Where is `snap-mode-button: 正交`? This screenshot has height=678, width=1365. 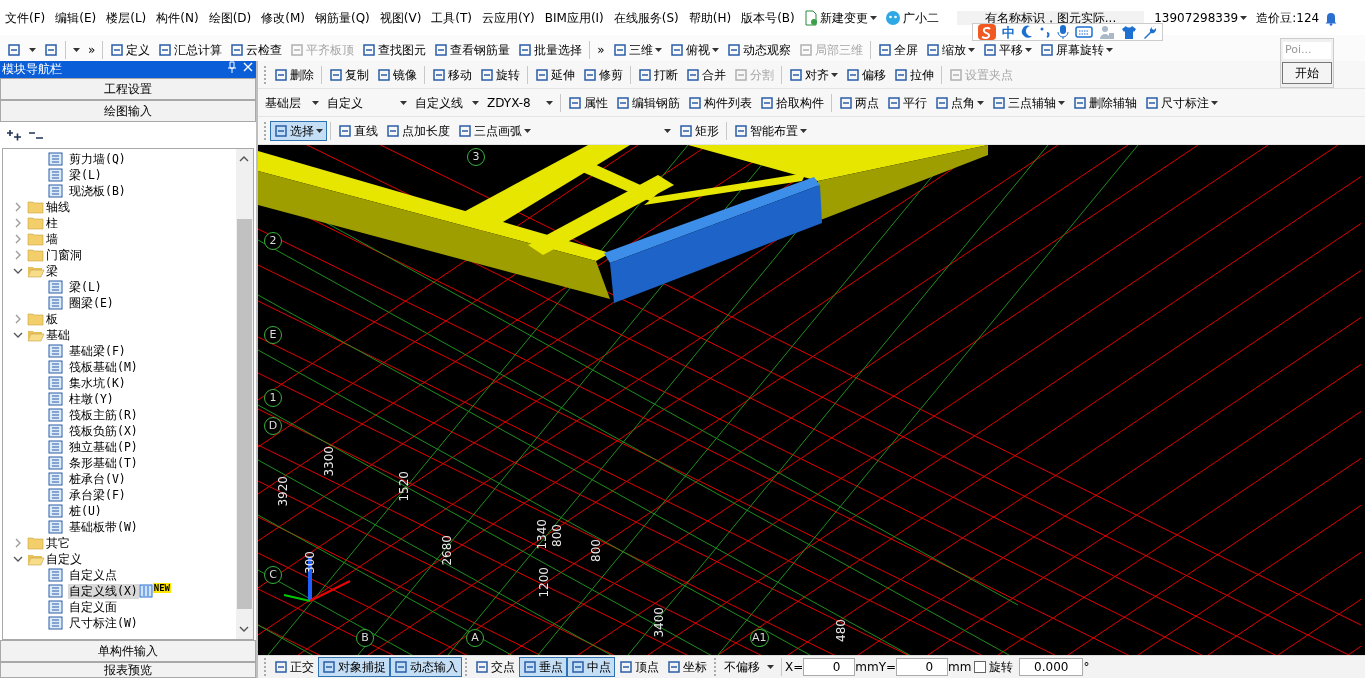
snap-mode-button: 正交 is located at coordinates (294, 667).